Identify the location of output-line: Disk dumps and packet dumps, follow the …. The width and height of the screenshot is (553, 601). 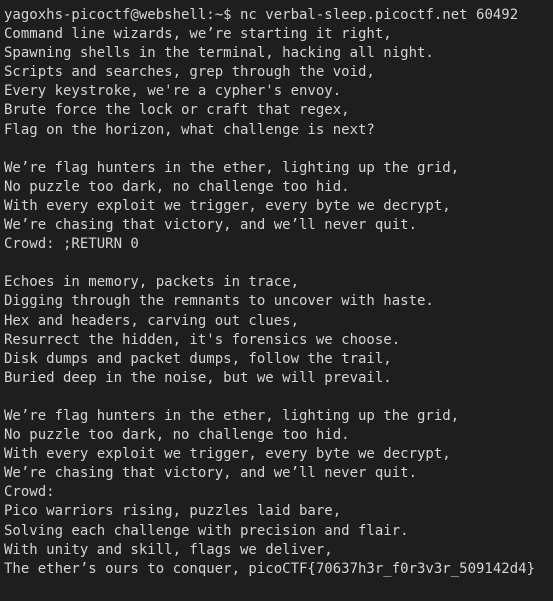
(198, 358).